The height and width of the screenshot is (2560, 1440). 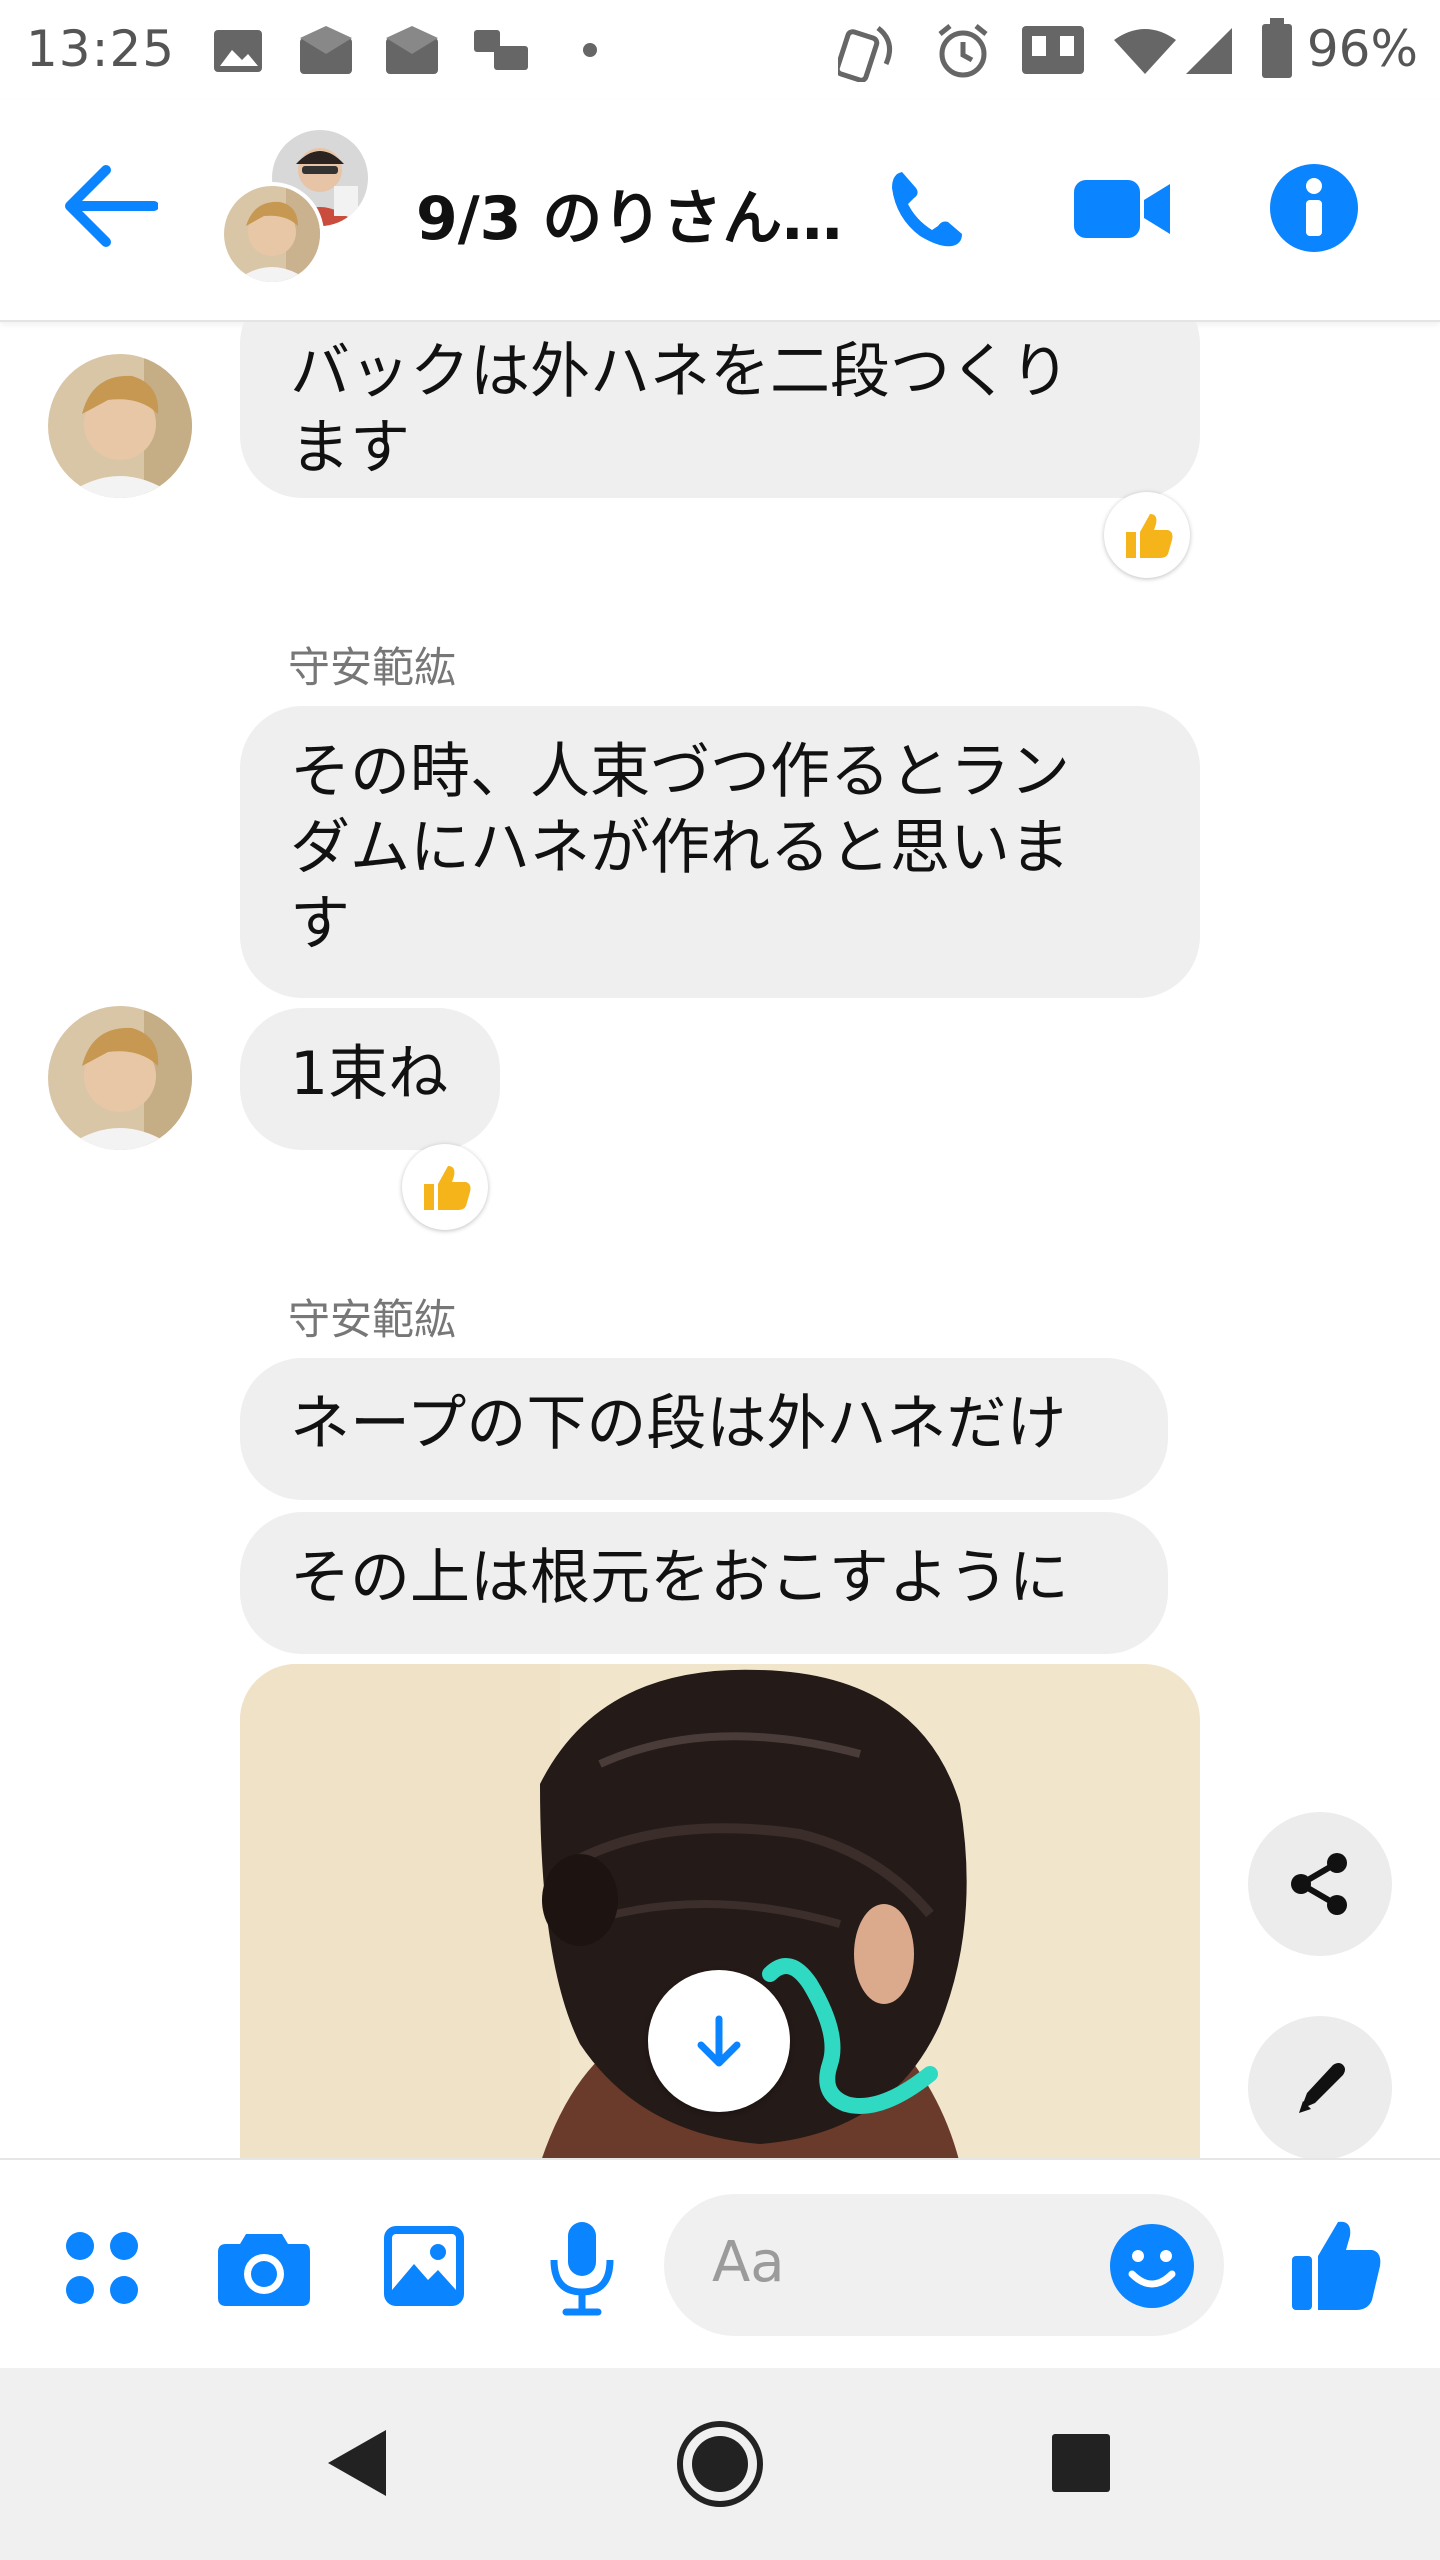 What do you see at coordinates (679, 1578) in the screenshot?
I see `message-line: その上は根元をおこすように` at bounding box center [679, 1578].